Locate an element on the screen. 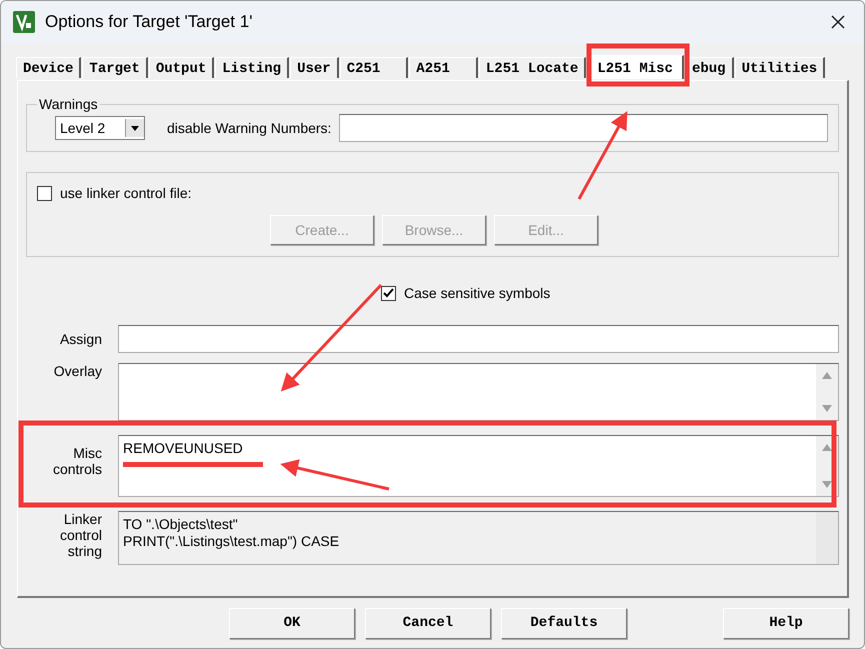  text-line: REMOVEUNUSED is located at coordinates (183, 448).